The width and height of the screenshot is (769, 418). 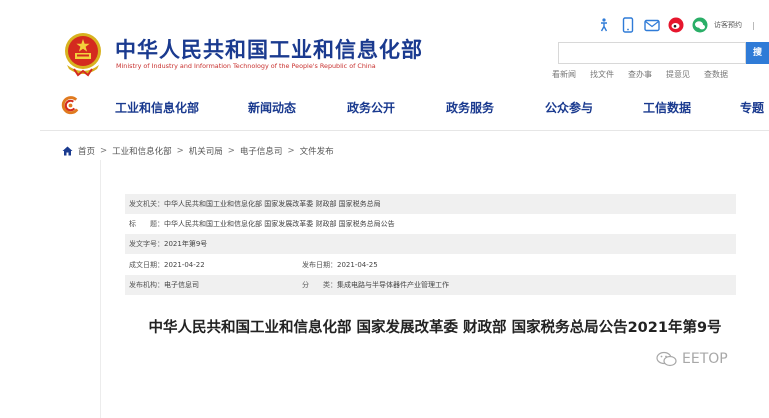 I want to click on meta-value-category: 集成电路与半导体器件产业管理工作, so click(x=393, y=285).